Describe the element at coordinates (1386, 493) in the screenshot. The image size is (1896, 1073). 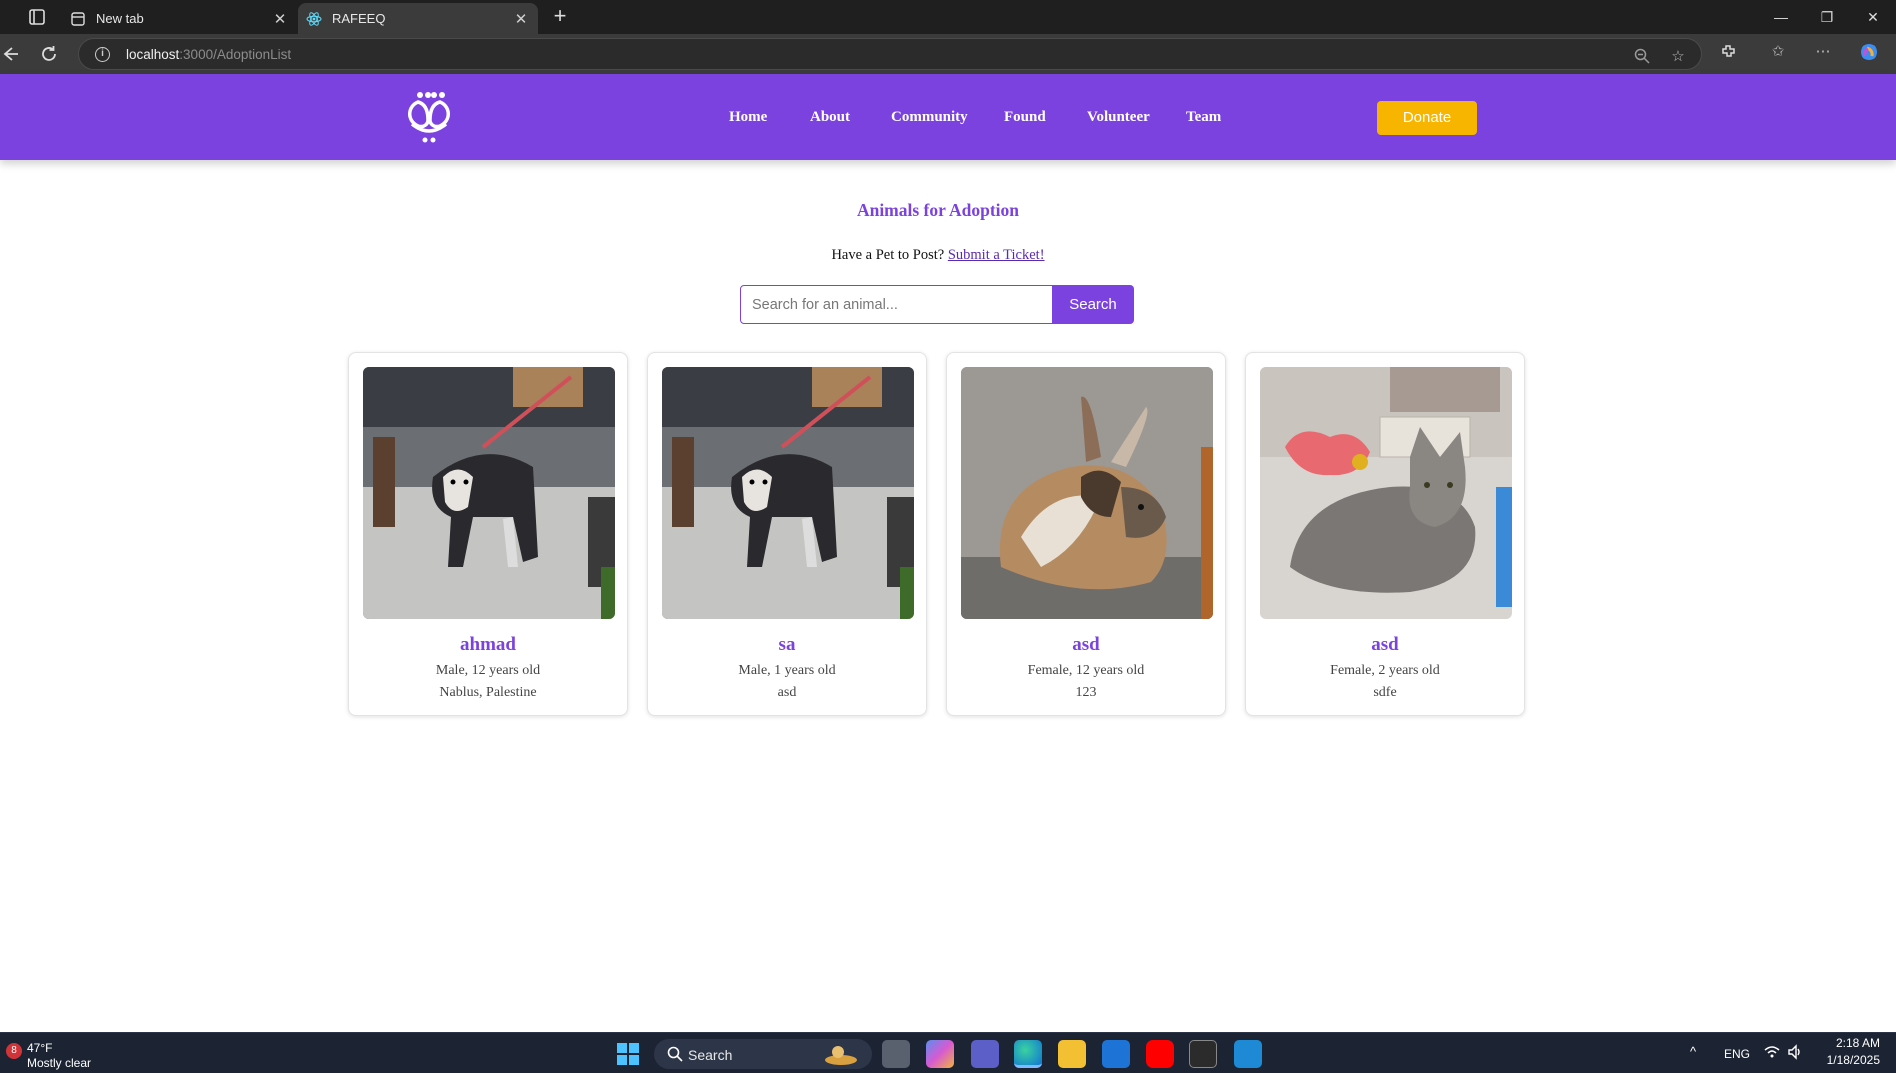
I see `grey-cat-photo` at that location.